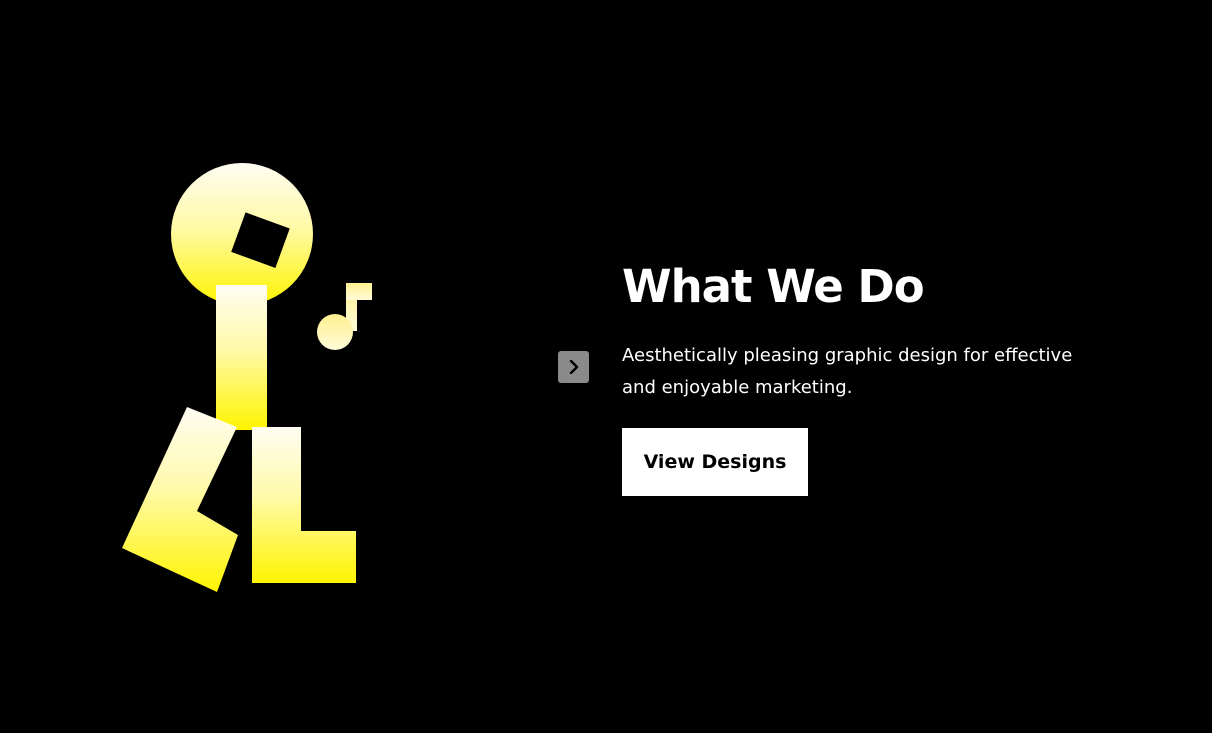 The height and width of the screenshot is (733, 1212). I want to click on view-designs-button: View Designs, so click(715, 462).